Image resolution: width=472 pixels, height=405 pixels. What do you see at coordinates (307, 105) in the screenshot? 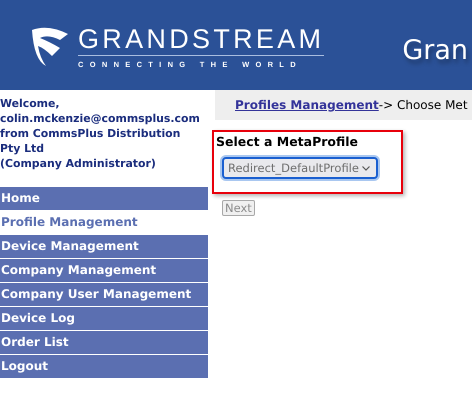
I see `breadcrumb-link: Profiles Management` at bounding box center [307, 105].